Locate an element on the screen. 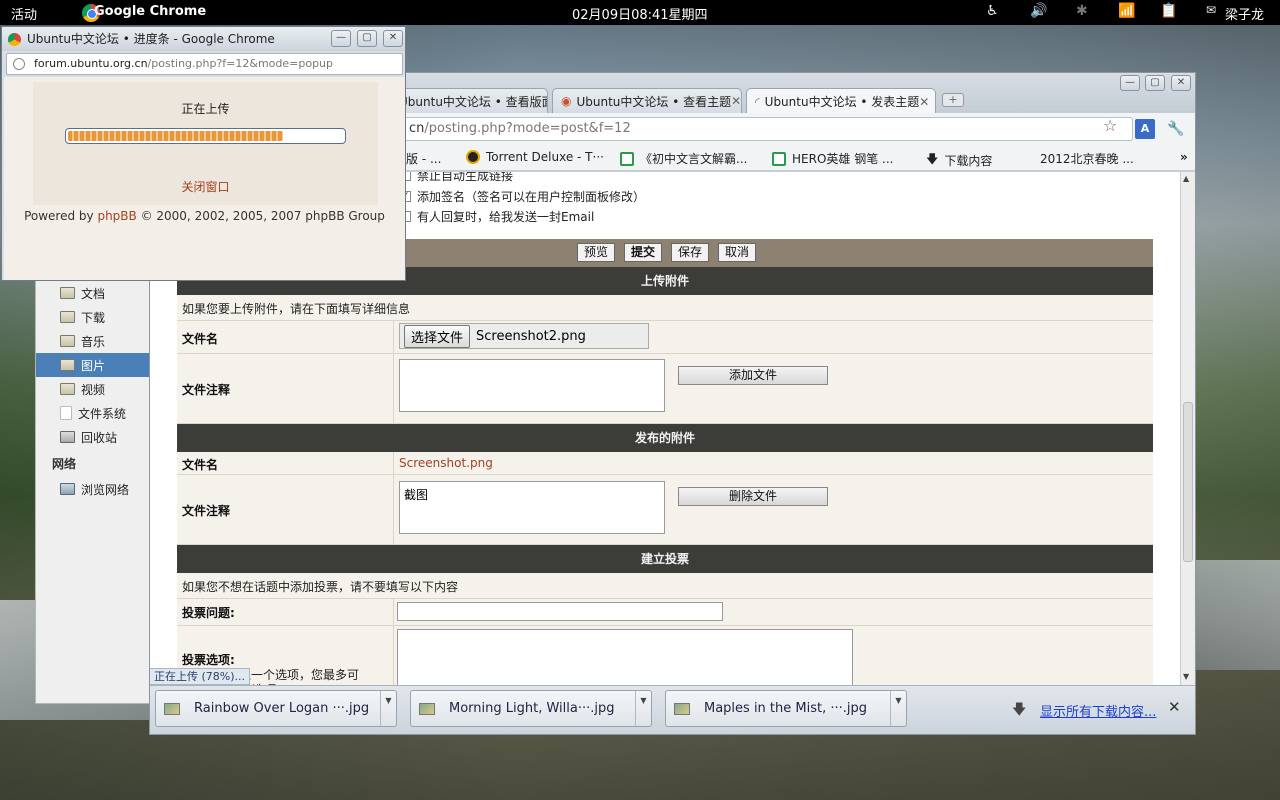 Image resolution: width=1280 pixels, height=800 pixels. poll-question-label: 投票问题: is located at coordinates (208, 613).